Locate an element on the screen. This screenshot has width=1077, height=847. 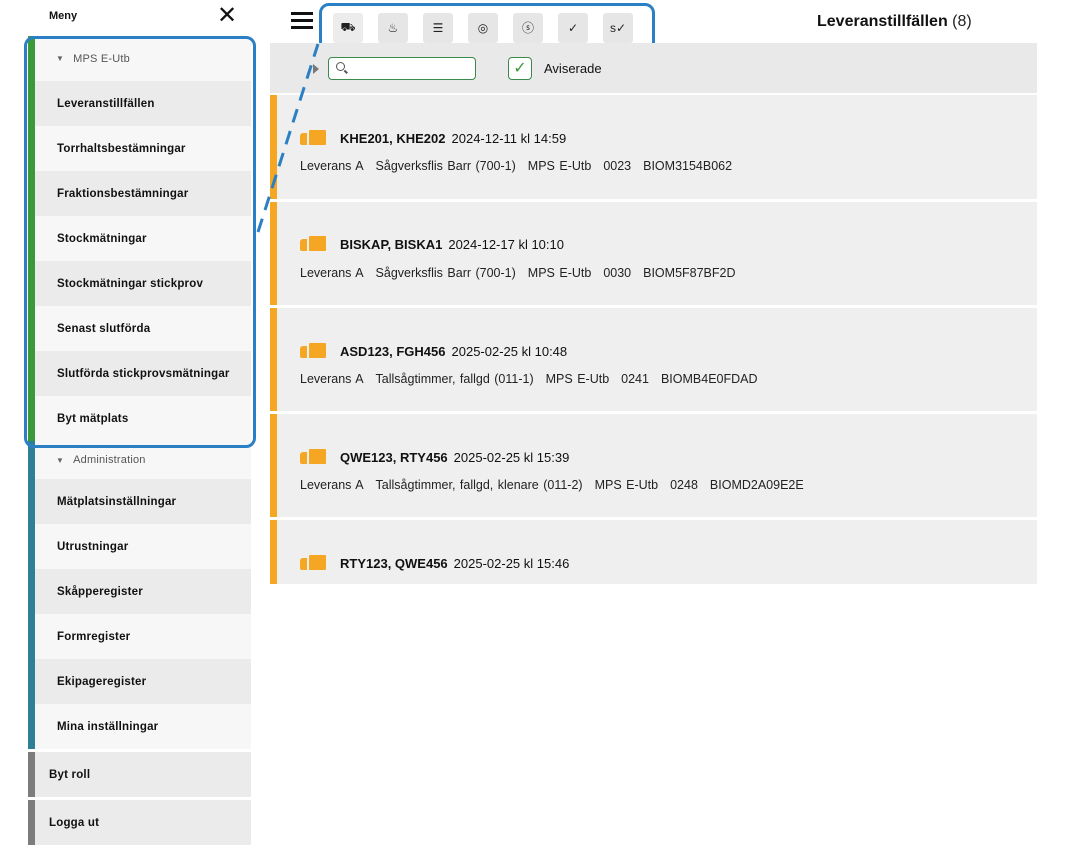
page-title: Leveranstillfällen (8) is located at coordinates (894, 22).